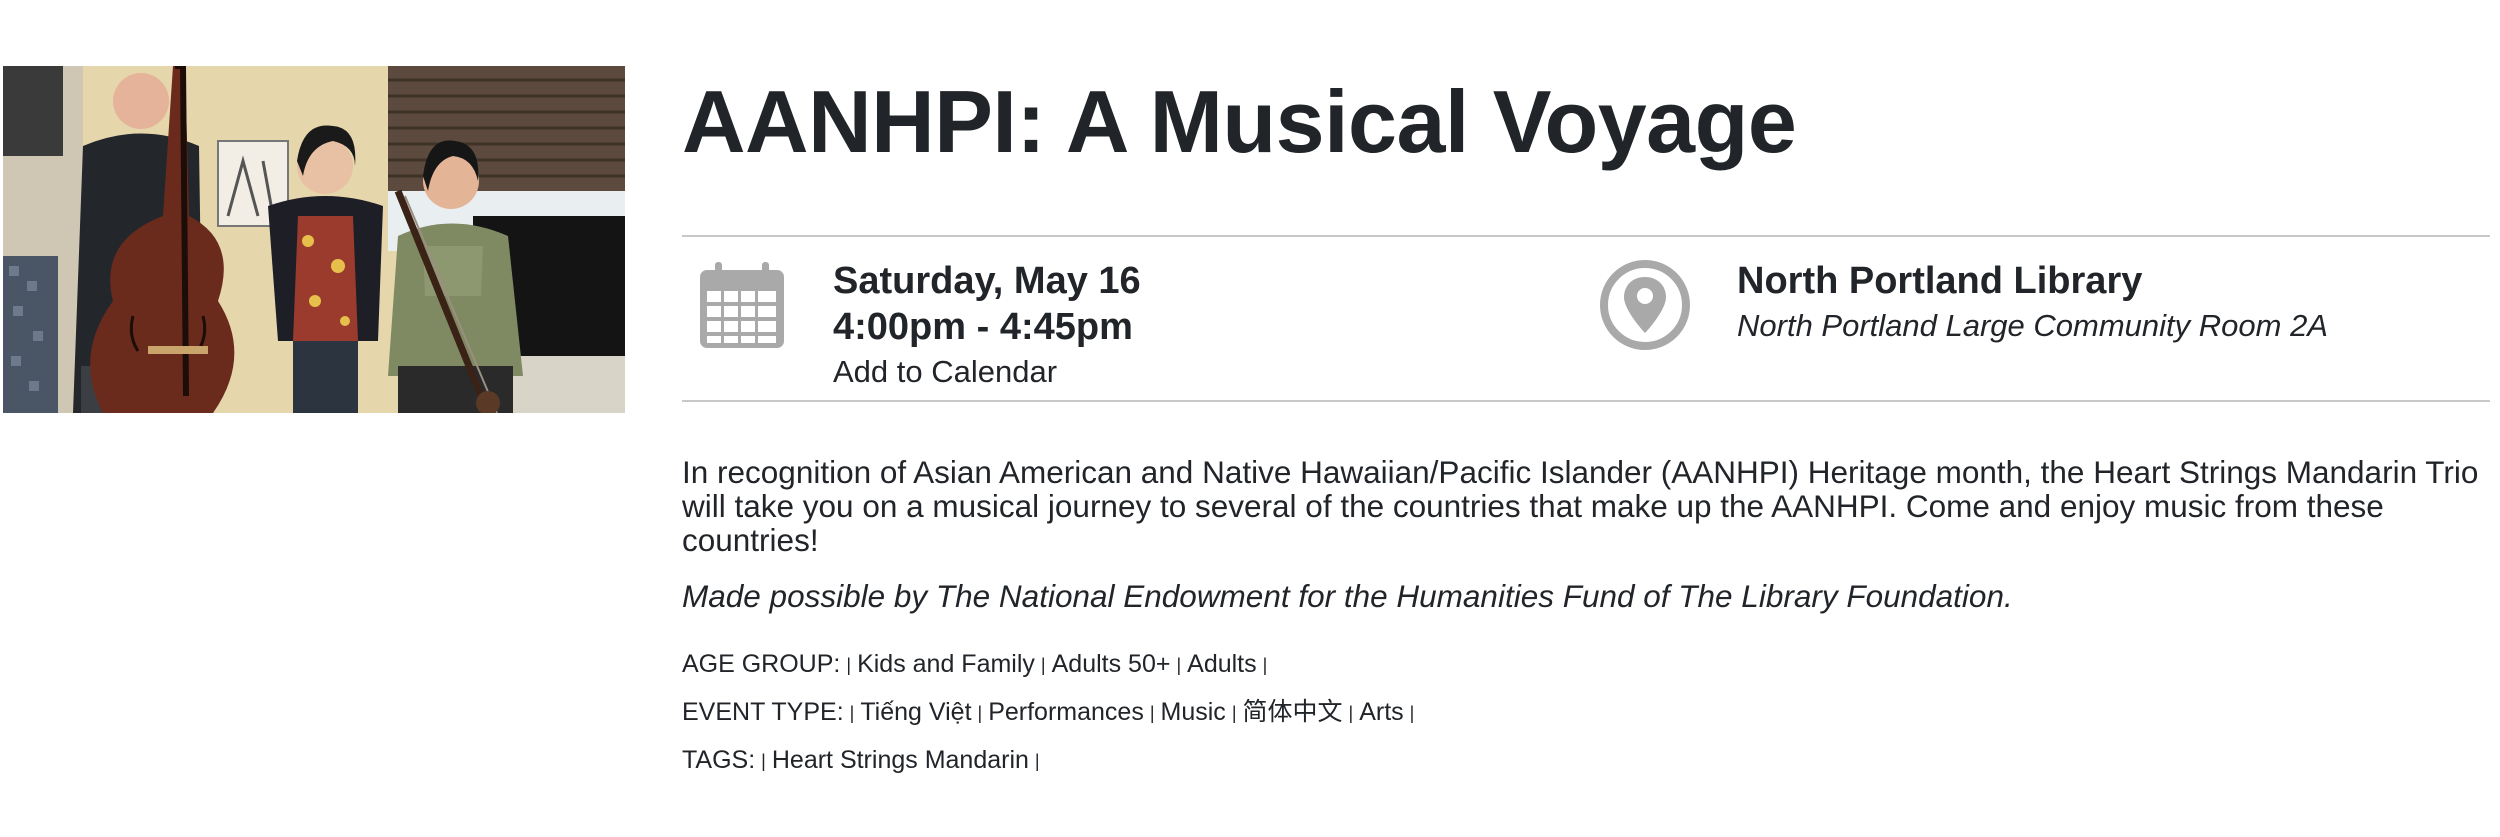  I want to click on tags-row: TAGS: | Heart Strings Mandarin |, so click(861, 760).